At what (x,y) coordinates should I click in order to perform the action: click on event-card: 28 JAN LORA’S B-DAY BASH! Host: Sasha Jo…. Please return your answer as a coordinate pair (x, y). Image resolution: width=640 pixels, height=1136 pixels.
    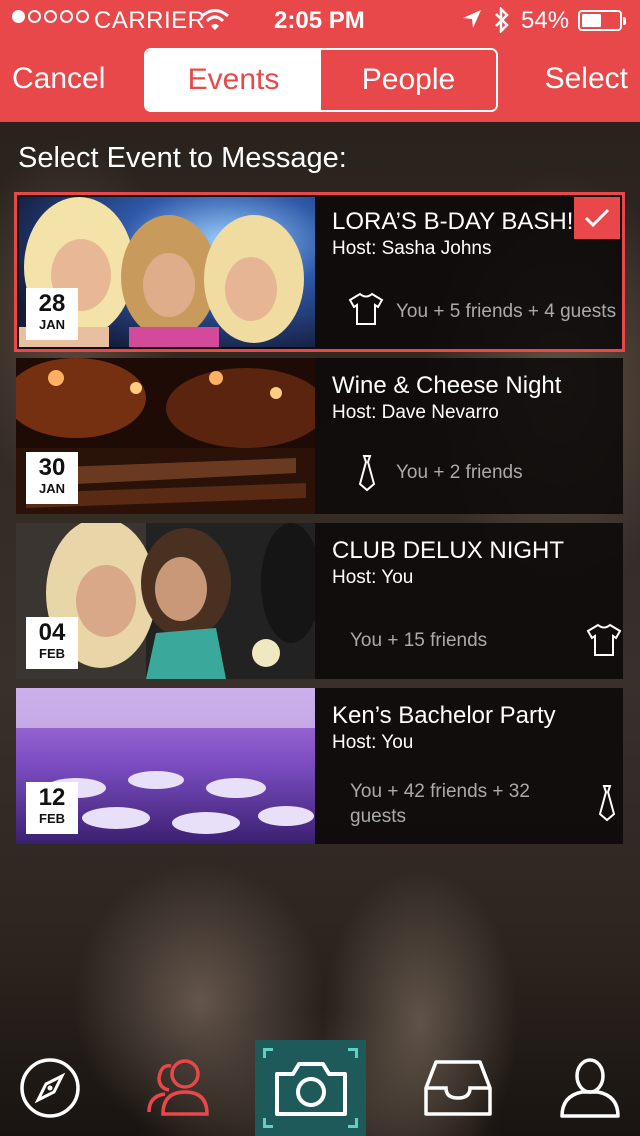
    Looking at the image, I should click on (319, 272).